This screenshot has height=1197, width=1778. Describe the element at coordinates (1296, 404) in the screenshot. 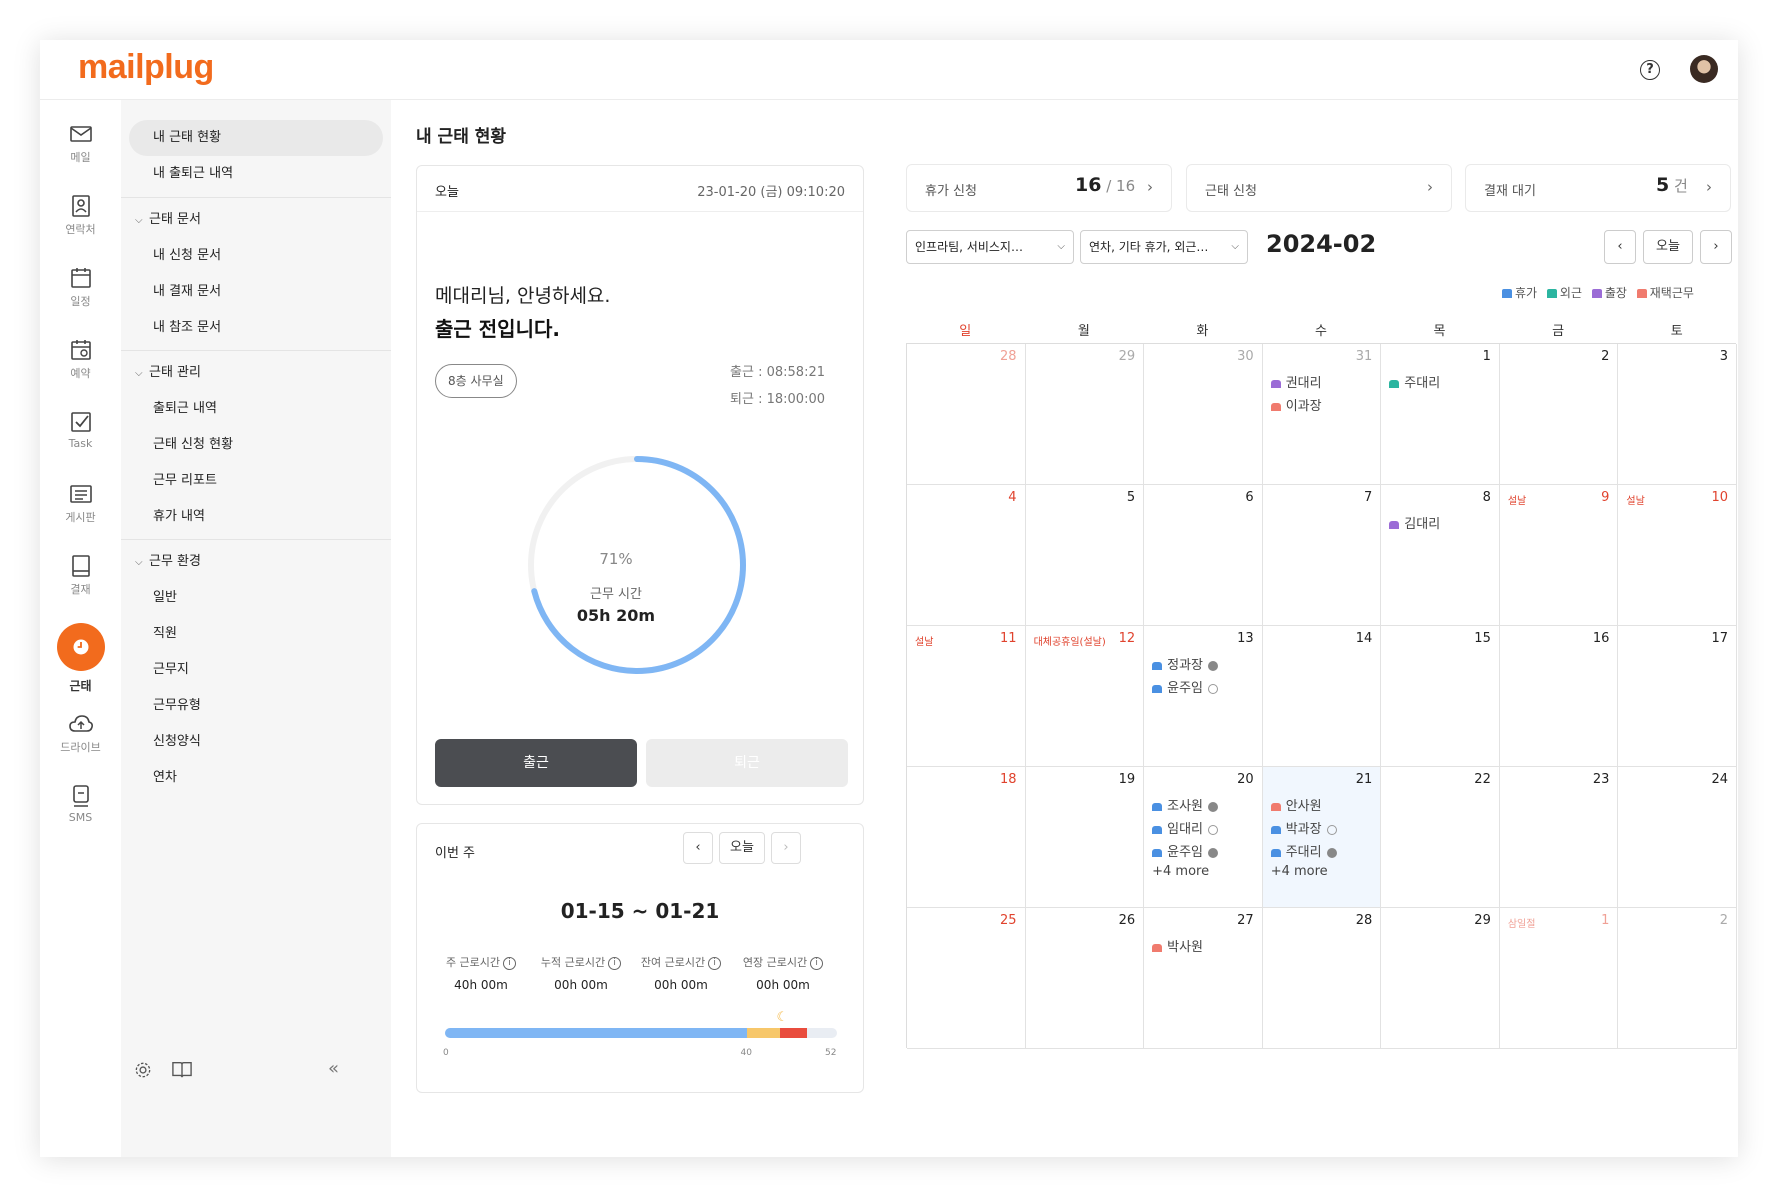

I see `calendar-event: 이과장` at that location.